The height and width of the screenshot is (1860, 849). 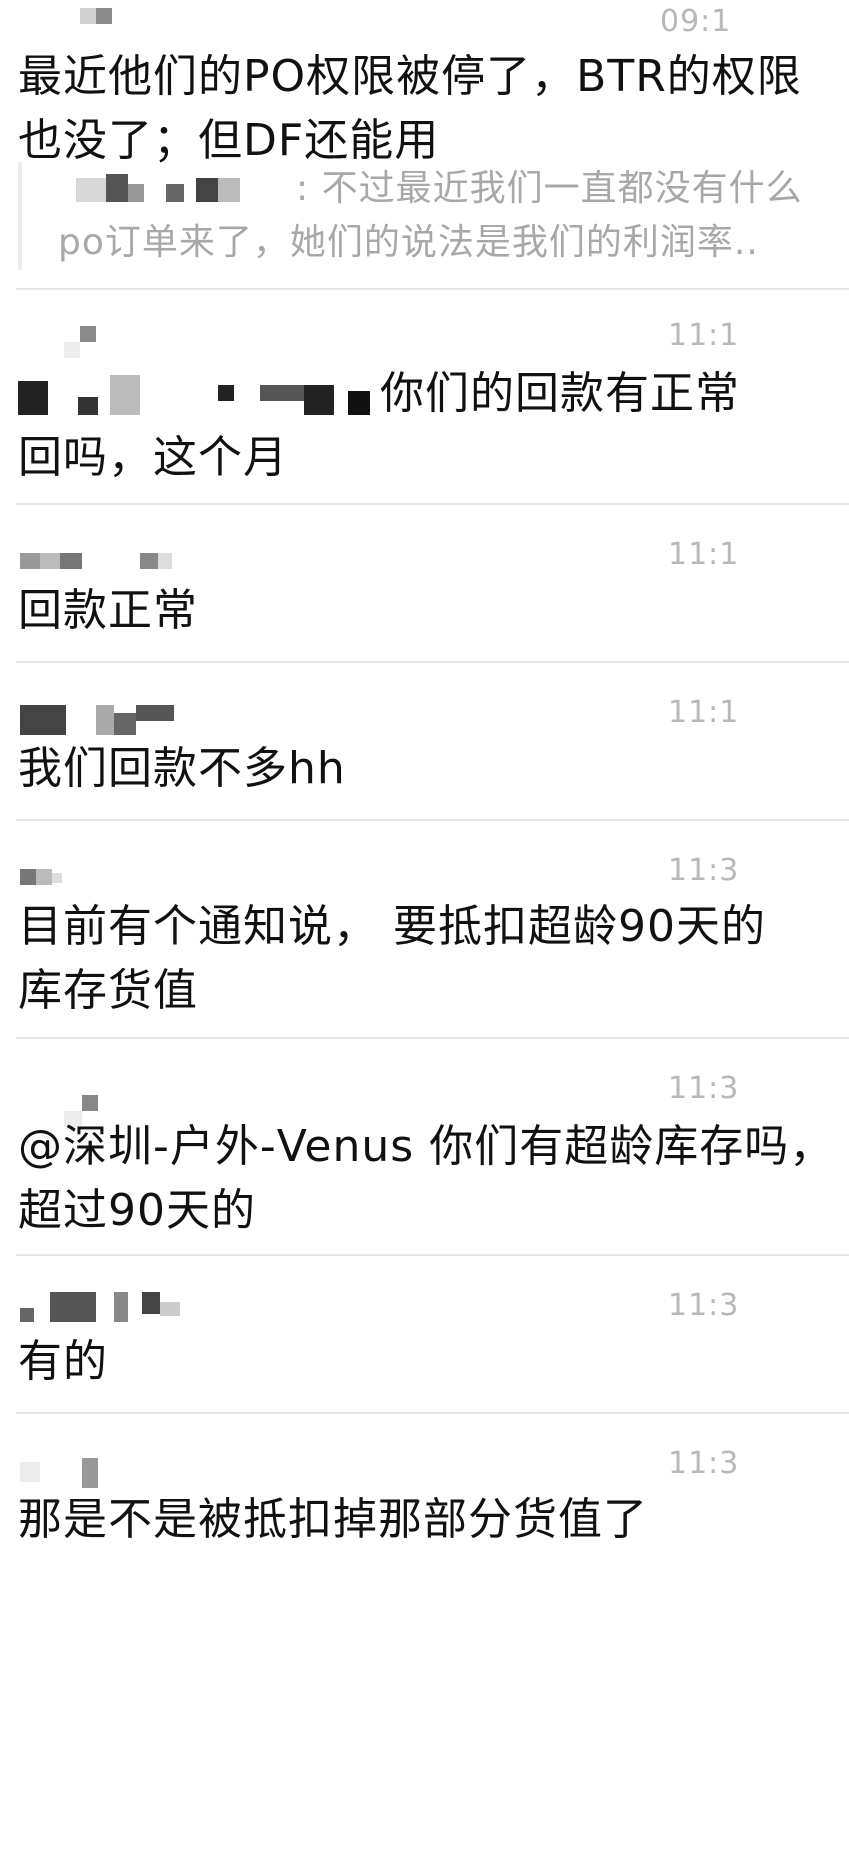 I want to click on message-text: 那是不是被抵扣掉那部分货值了, so click(x=433, y=1520).